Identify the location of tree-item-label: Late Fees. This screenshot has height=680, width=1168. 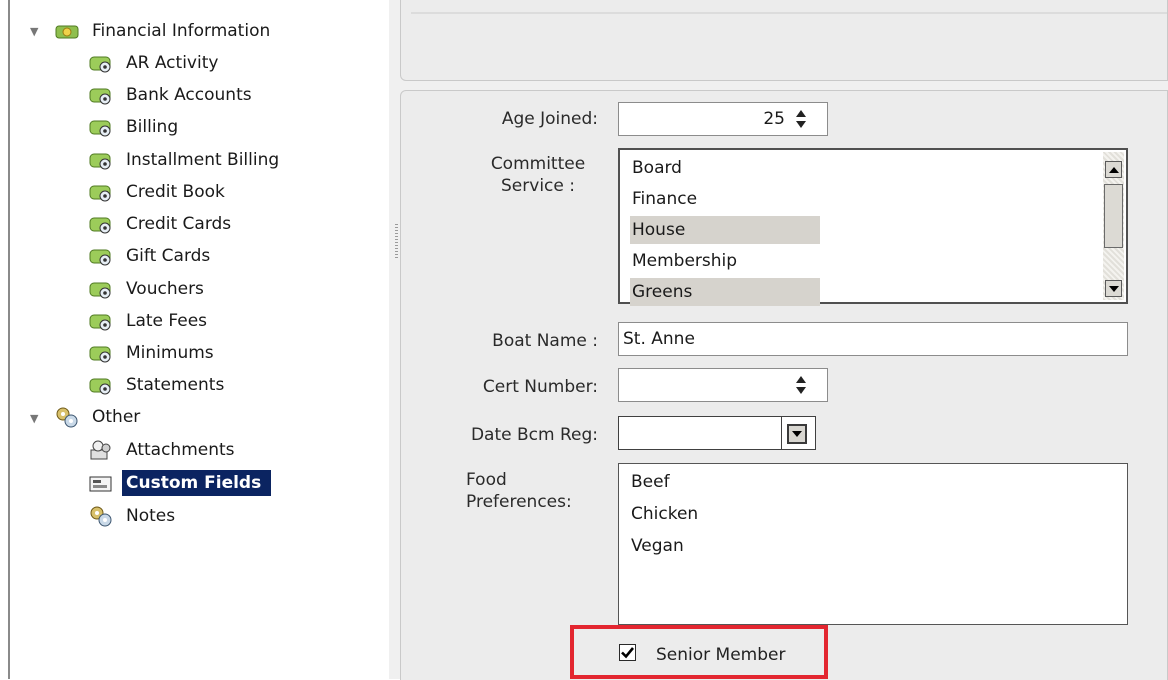
(167, 321).